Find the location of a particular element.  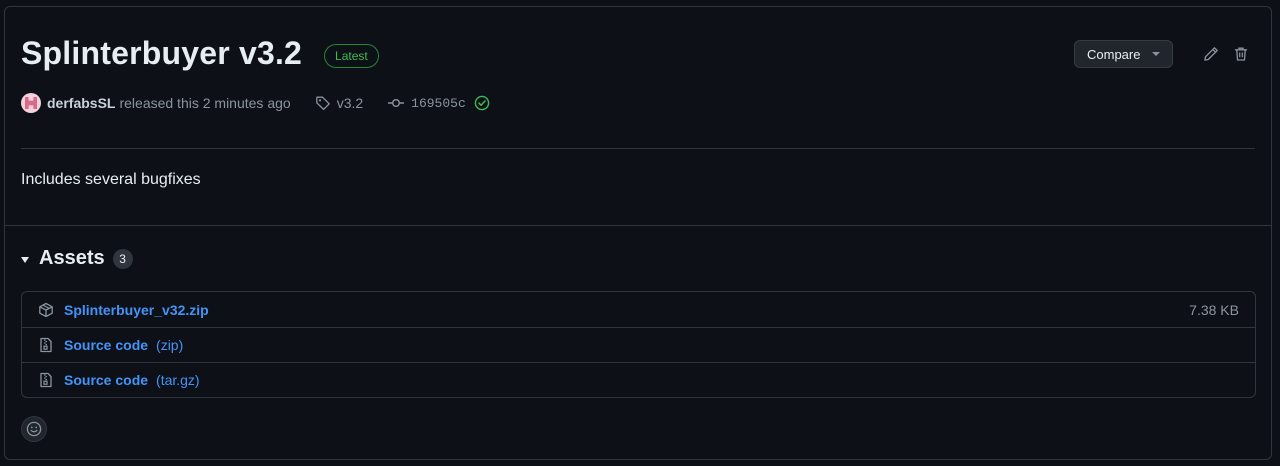

asset-ext: (zip) is located at coordinates (169, 345).